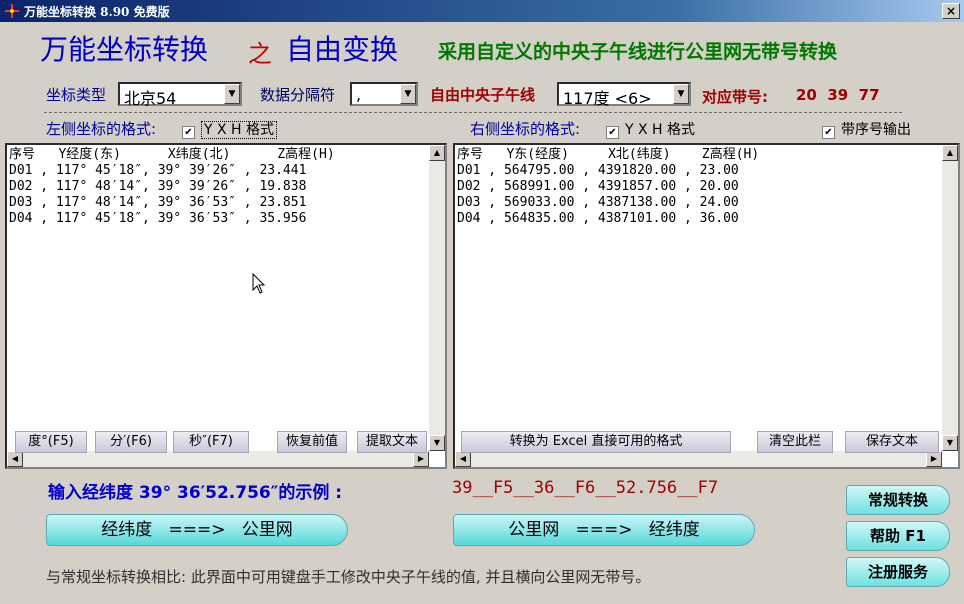 This screenshot has height=604, width=964. What do you see at coordinates (131, 442) in the screenshot?
I see `minute-f6-button: 分′(F6)` at bounding box center [131, 442].